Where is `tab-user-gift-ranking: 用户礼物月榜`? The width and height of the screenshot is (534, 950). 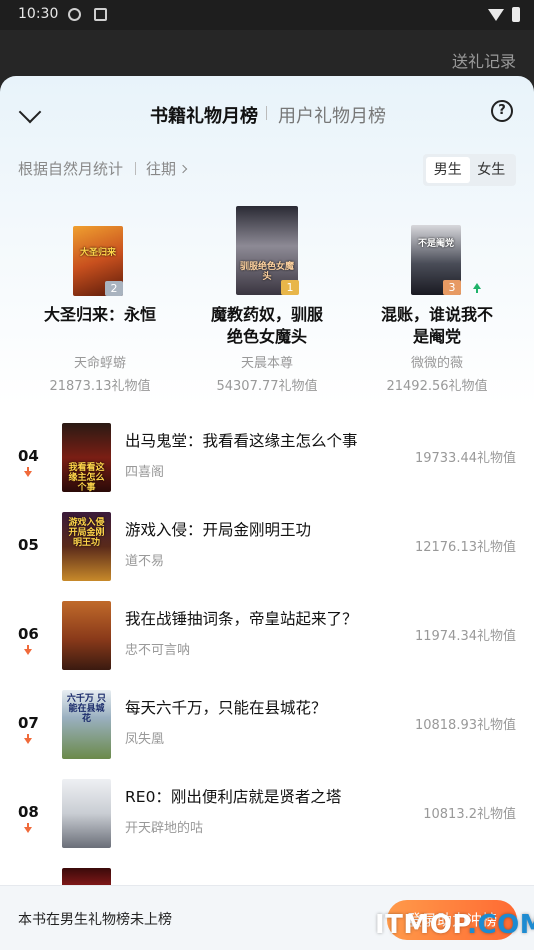
tab-user-gift-ranking: 用户礼物月榜 is located at coordinates (332, 115).